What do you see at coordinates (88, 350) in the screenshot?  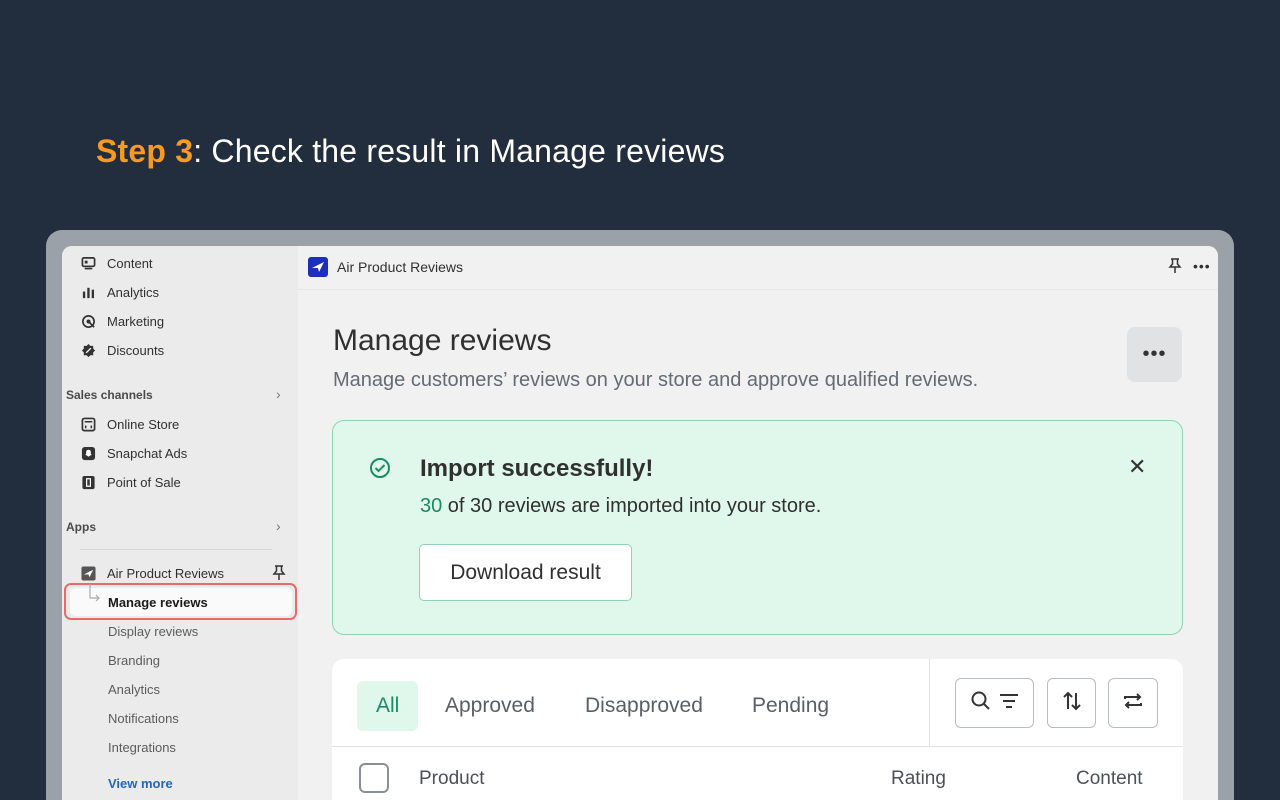 I see `discounts-icon` at bounding box center [88, 350].